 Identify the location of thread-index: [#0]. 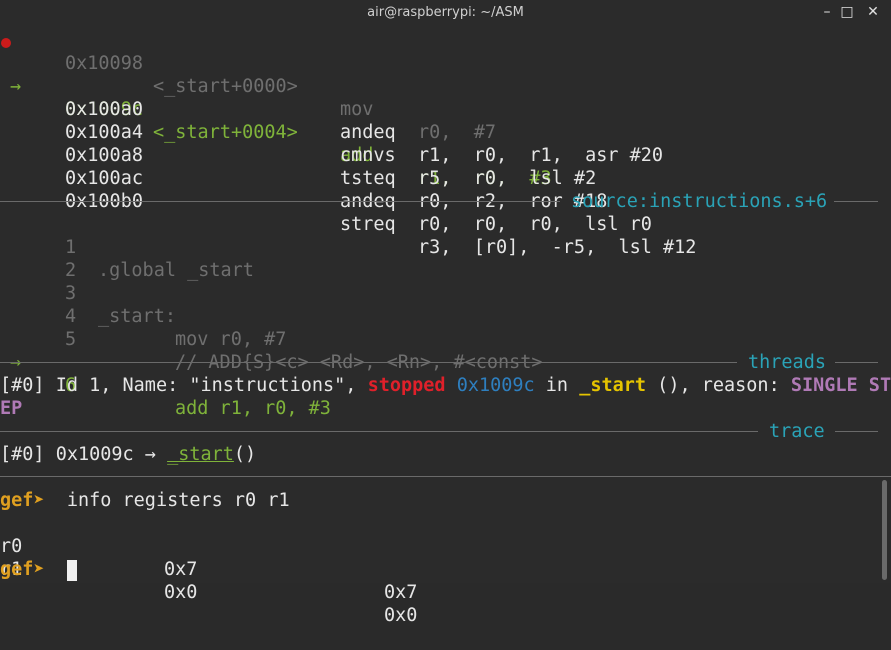
(22, 385).